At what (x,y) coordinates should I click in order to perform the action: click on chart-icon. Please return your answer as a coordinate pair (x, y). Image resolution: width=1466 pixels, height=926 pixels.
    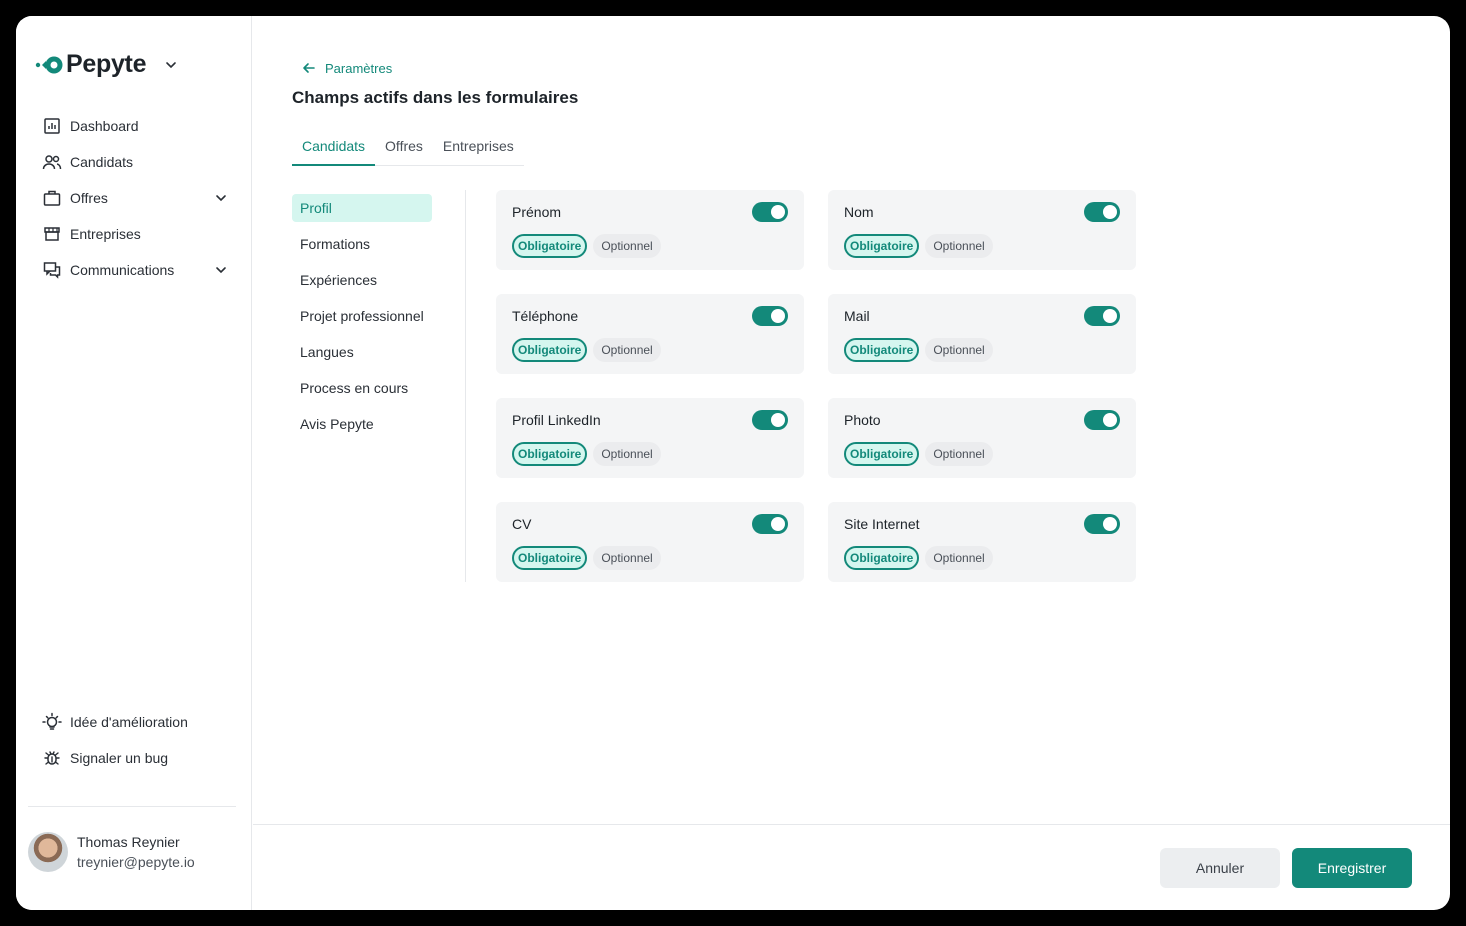
    Looking at the image, I should click on (52, 126).